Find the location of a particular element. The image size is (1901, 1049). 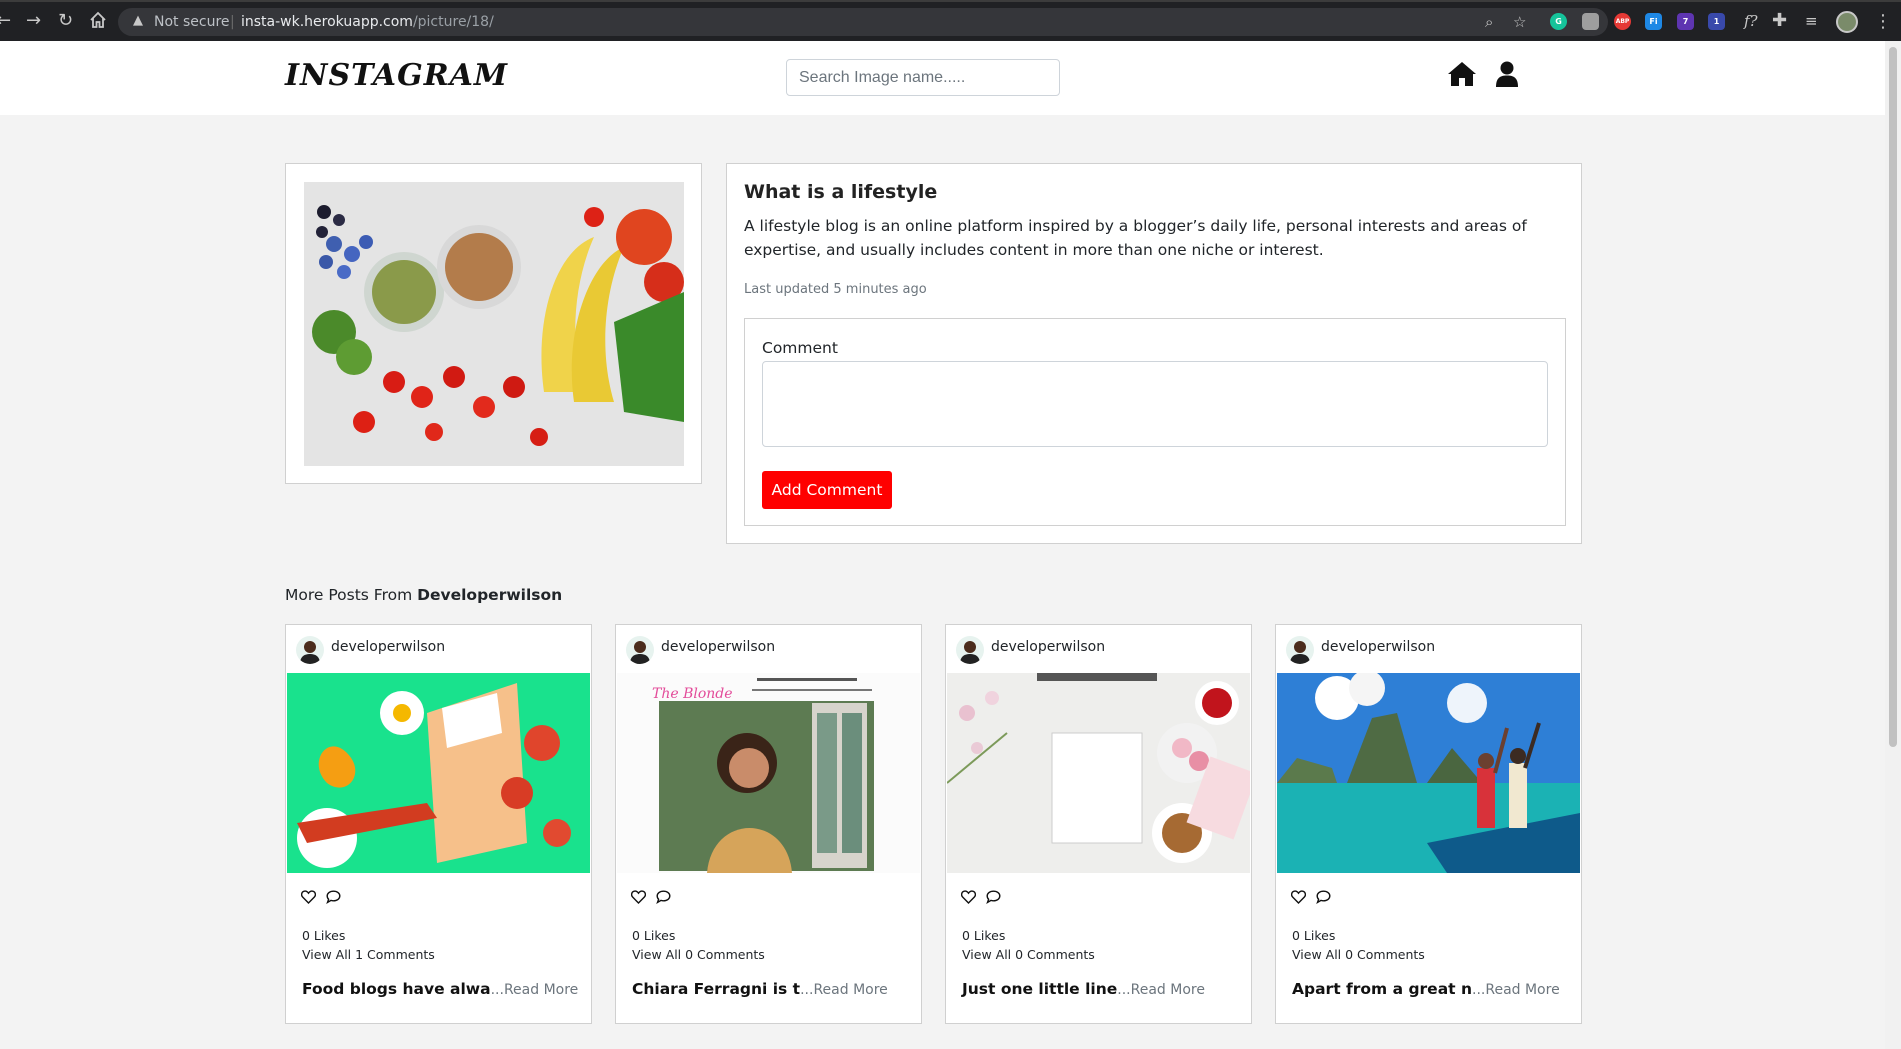

fi-extension-icon: Fi is located at coordinates (1653, 21).